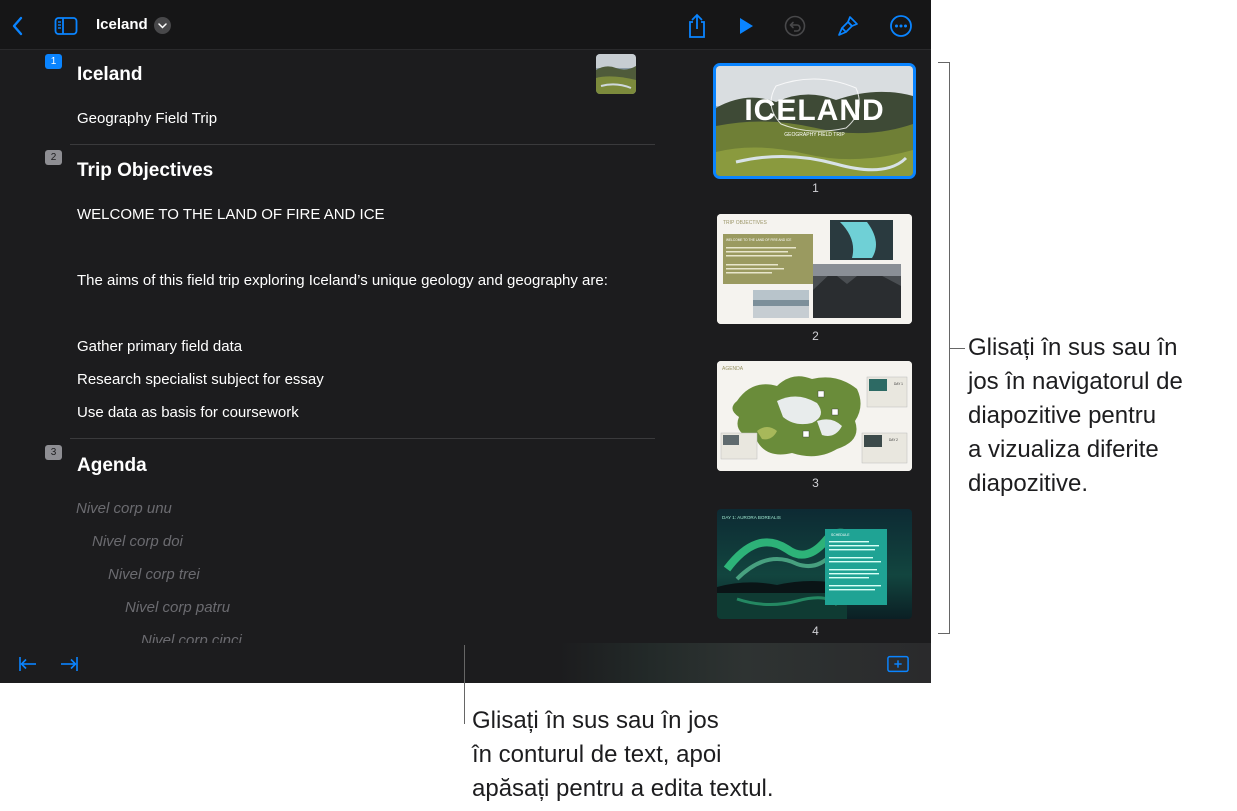 The image size is (1237, 811). I want to click on slide-thumbnail-image: ICELAND GEOGRAPHY FIELD TRIP, so click(814, 121).